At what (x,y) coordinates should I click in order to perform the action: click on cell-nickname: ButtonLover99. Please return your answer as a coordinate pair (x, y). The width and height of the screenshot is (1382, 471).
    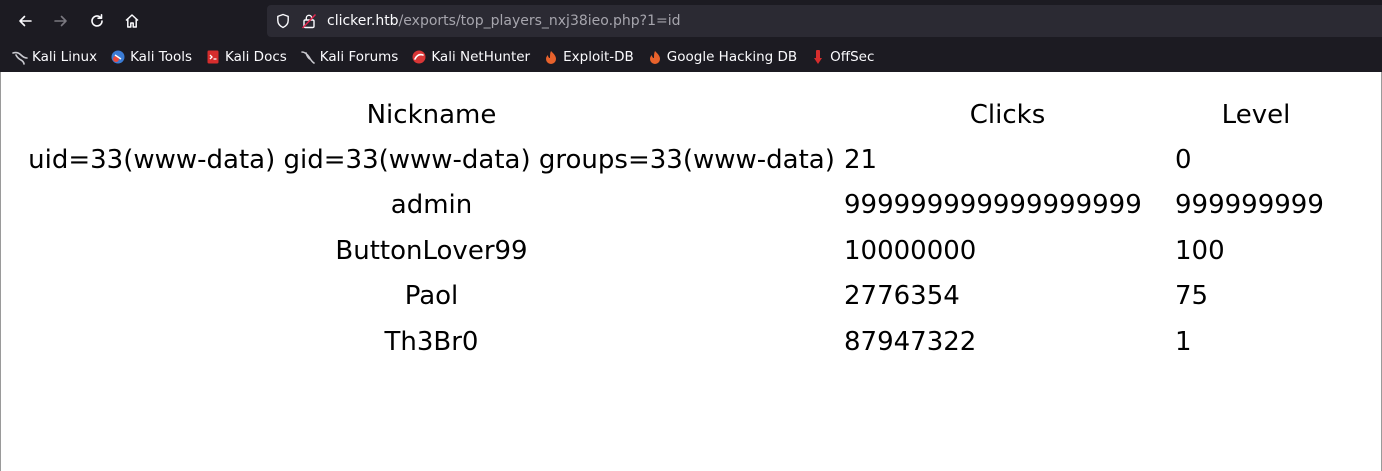
    Looking at the image, I should click on (431, 250).